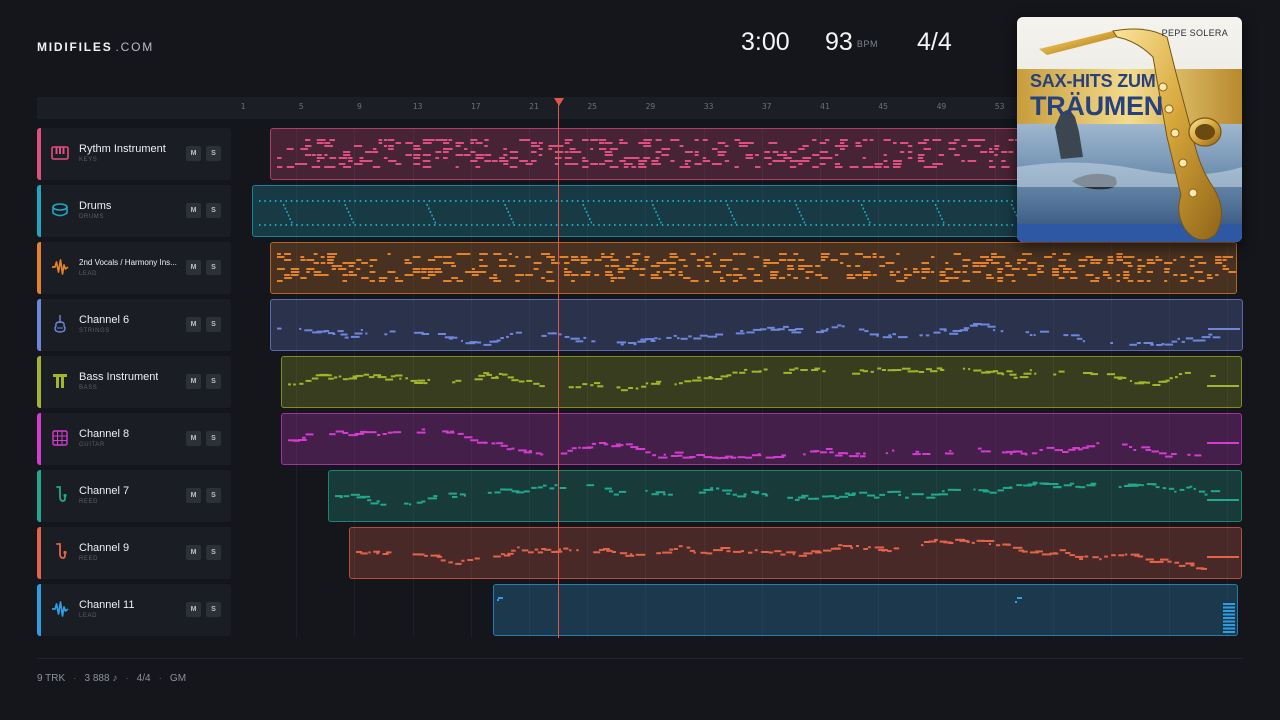 Image resolution: width=1280 pixels, height=720 pixels. Describe the element at coordinates (134, 439) in the screenshot. I see `track-header-channel-8: Channel 8 GUITAR M S` at that location.